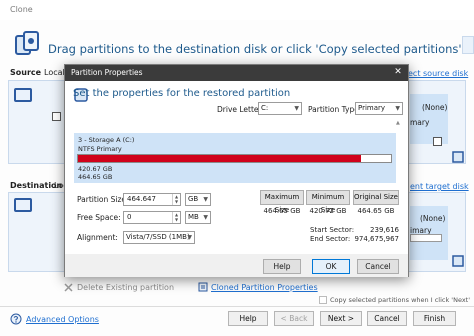  I want to click on source-primary-text: mary, so click(420, 122).